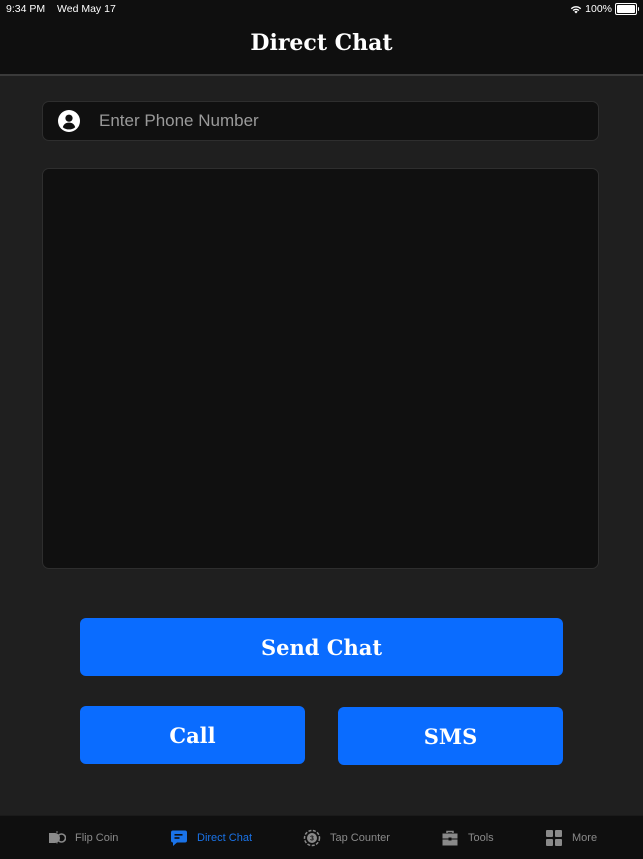  I want to click on tab-label: Flip Coin, so click(97, 837).